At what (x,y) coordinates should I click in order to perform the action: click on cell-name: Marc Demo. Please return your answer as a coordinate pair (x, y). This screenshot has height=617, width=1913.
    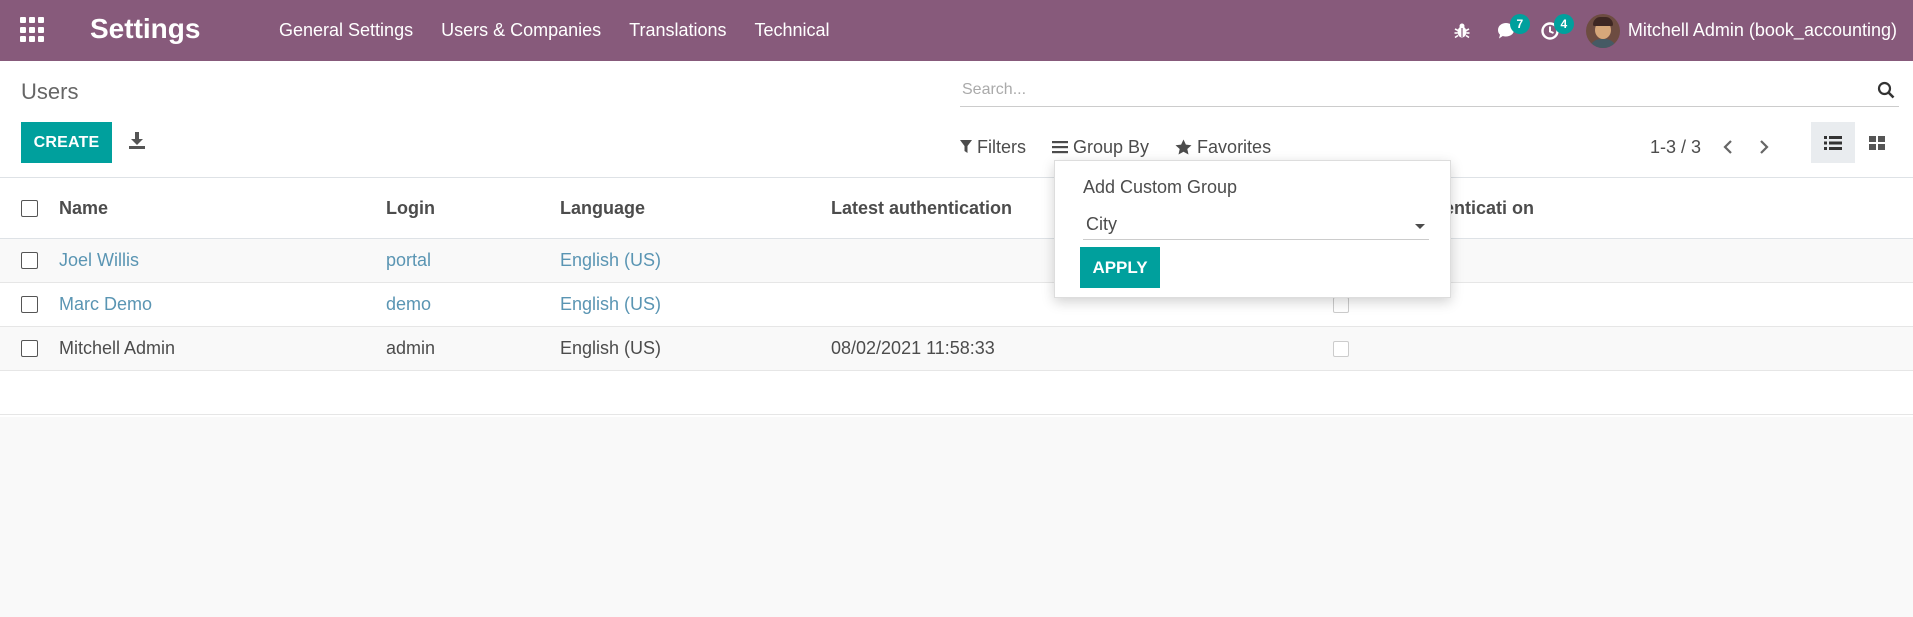
    Looking at the image, I should click on (105, 304).